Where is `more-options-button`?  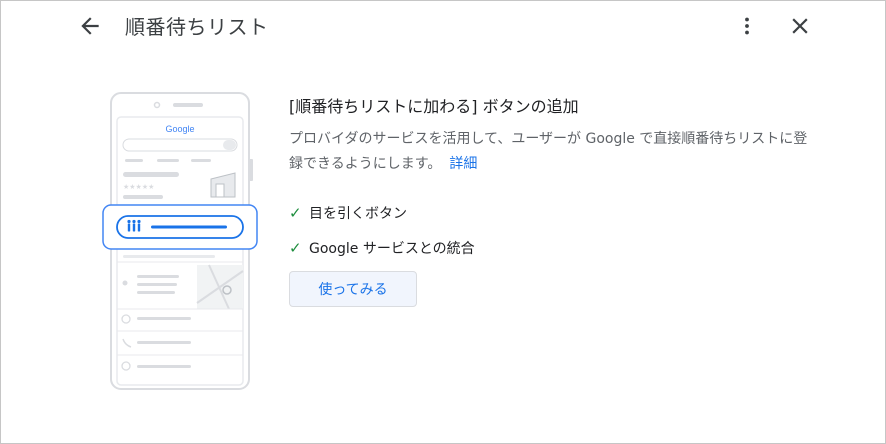 more-options-button is located at coordinates (747, 26).